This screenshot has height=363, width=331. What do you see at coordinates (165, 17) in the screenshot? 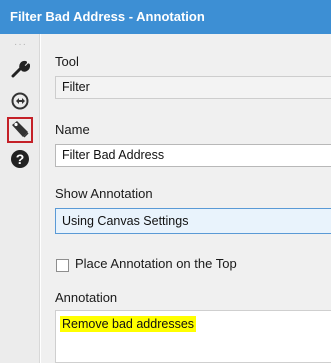
I see `window-title: Filter Bad Address - Annotation` at bounding box center [165, 17].